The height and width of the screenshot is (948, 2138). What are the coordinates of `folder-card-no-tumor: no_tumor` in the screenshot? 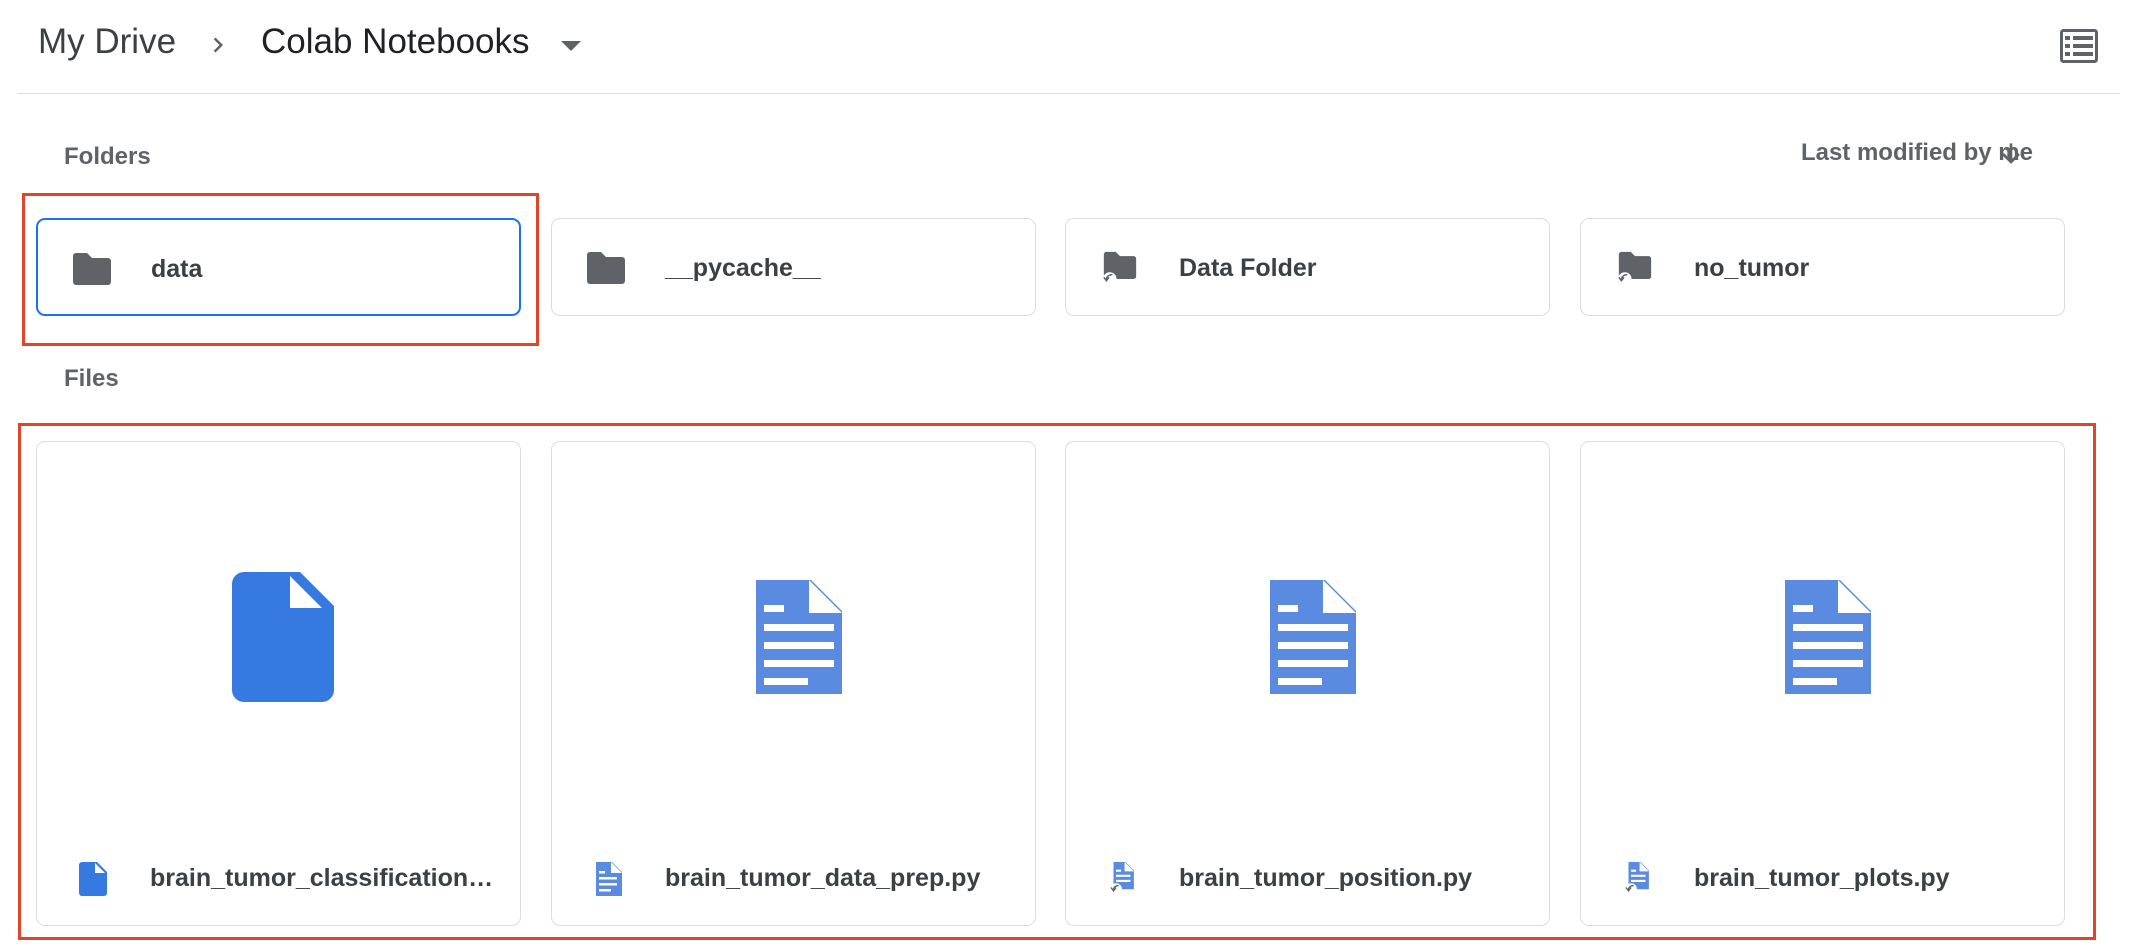 It's located at (1822, 267).